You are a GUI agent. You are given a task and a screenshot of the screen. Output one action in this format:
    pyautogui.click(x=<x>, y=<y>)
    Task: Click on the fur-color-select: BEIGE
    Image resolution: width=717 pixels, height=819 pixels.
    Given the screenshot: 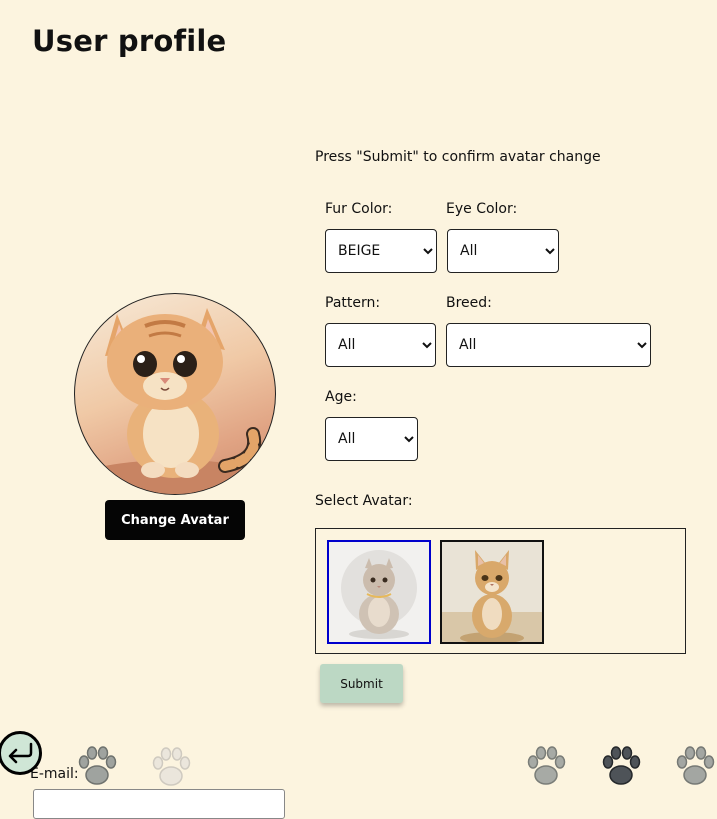 What is the action you would take?
    pyautogui.click(x=381, y=251)
    